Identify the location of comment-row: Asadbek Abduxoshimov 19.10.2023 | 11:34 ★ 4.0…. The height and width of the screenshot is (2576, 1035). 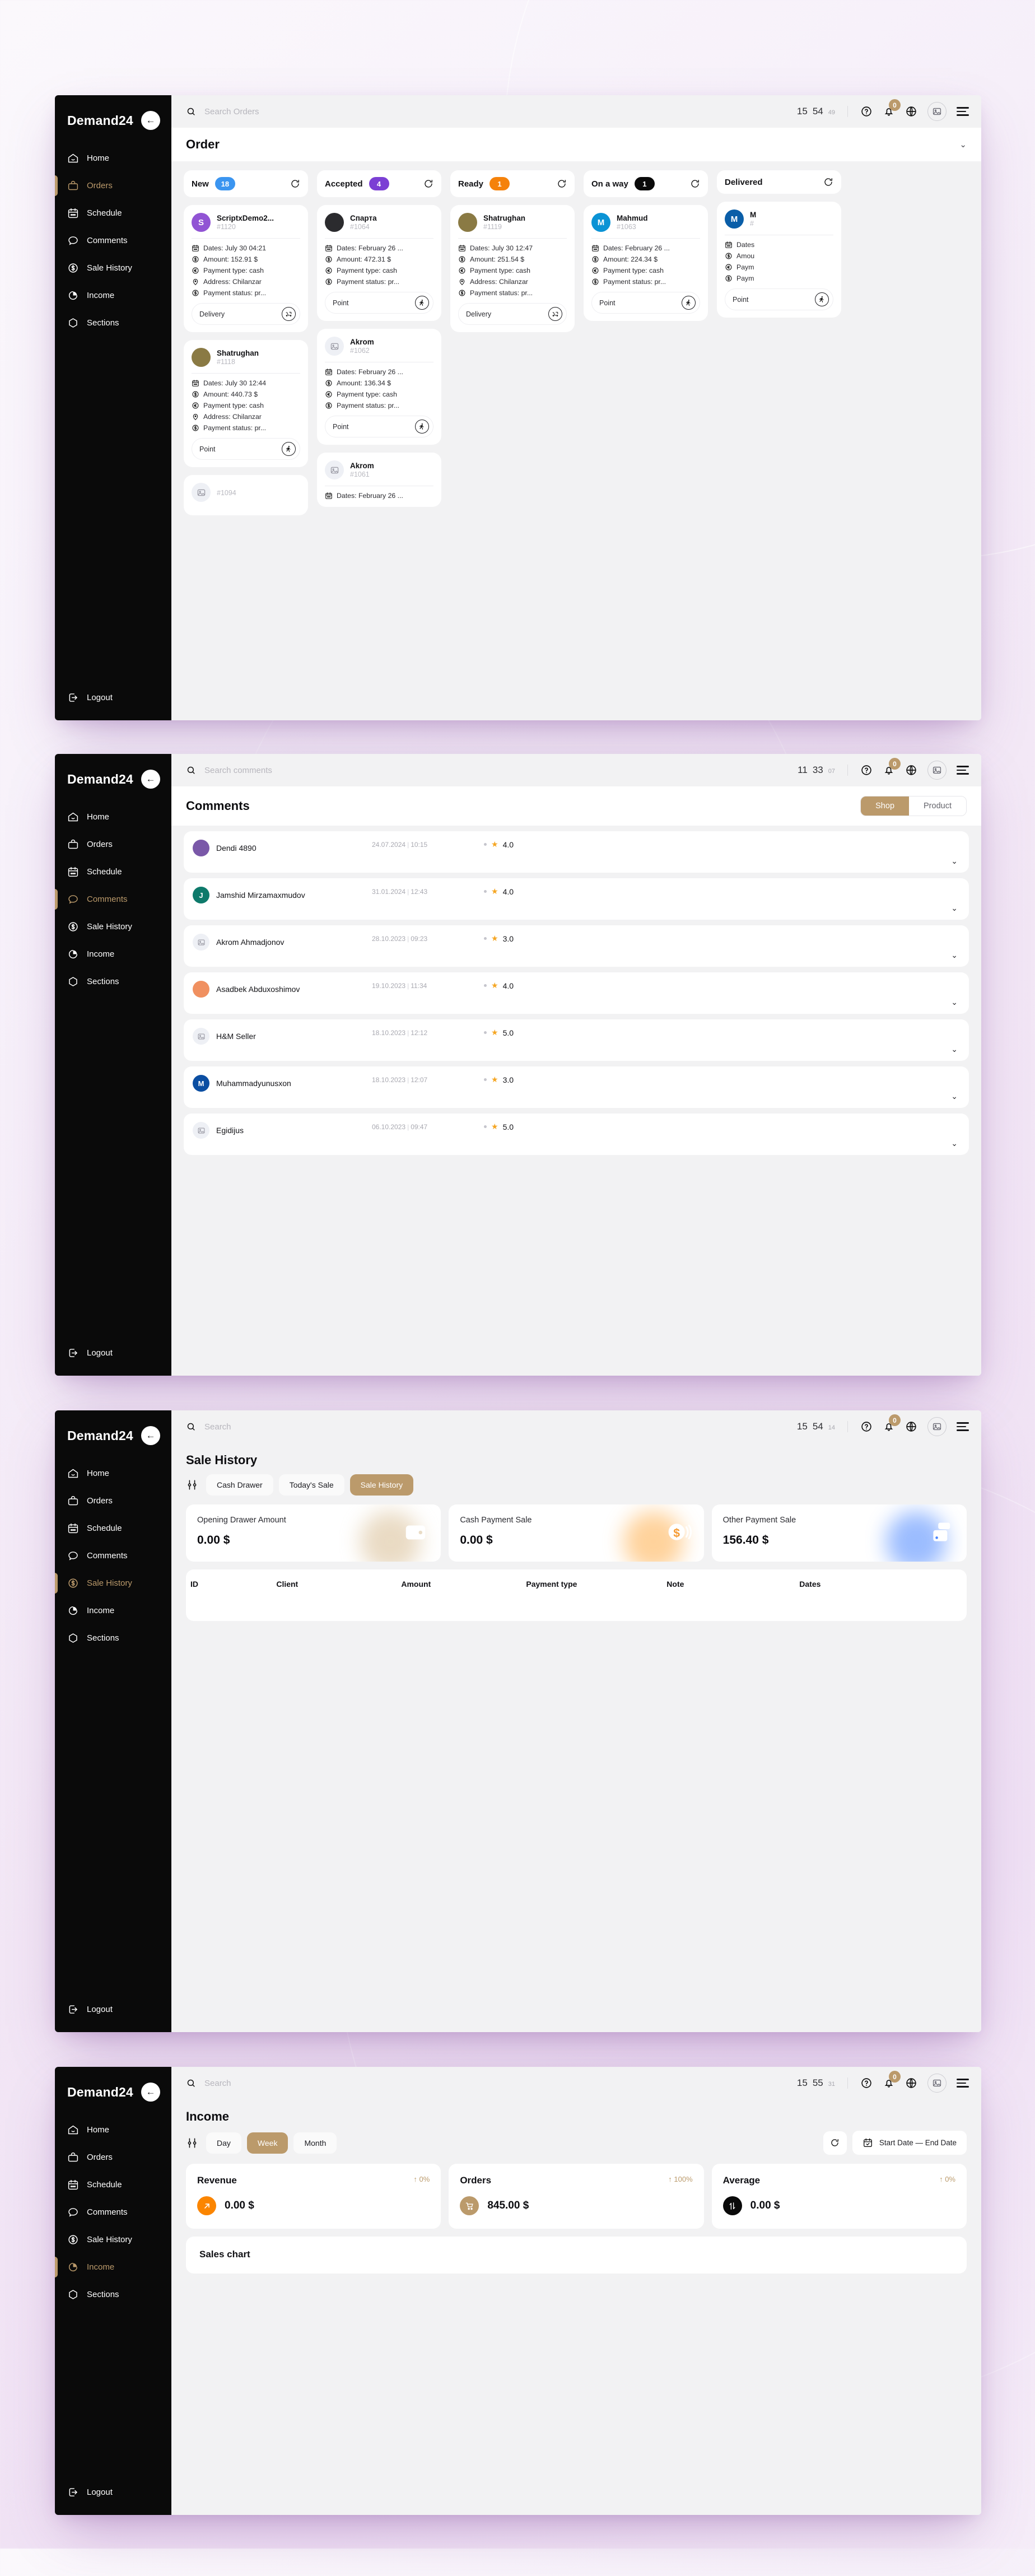
(576, 993).